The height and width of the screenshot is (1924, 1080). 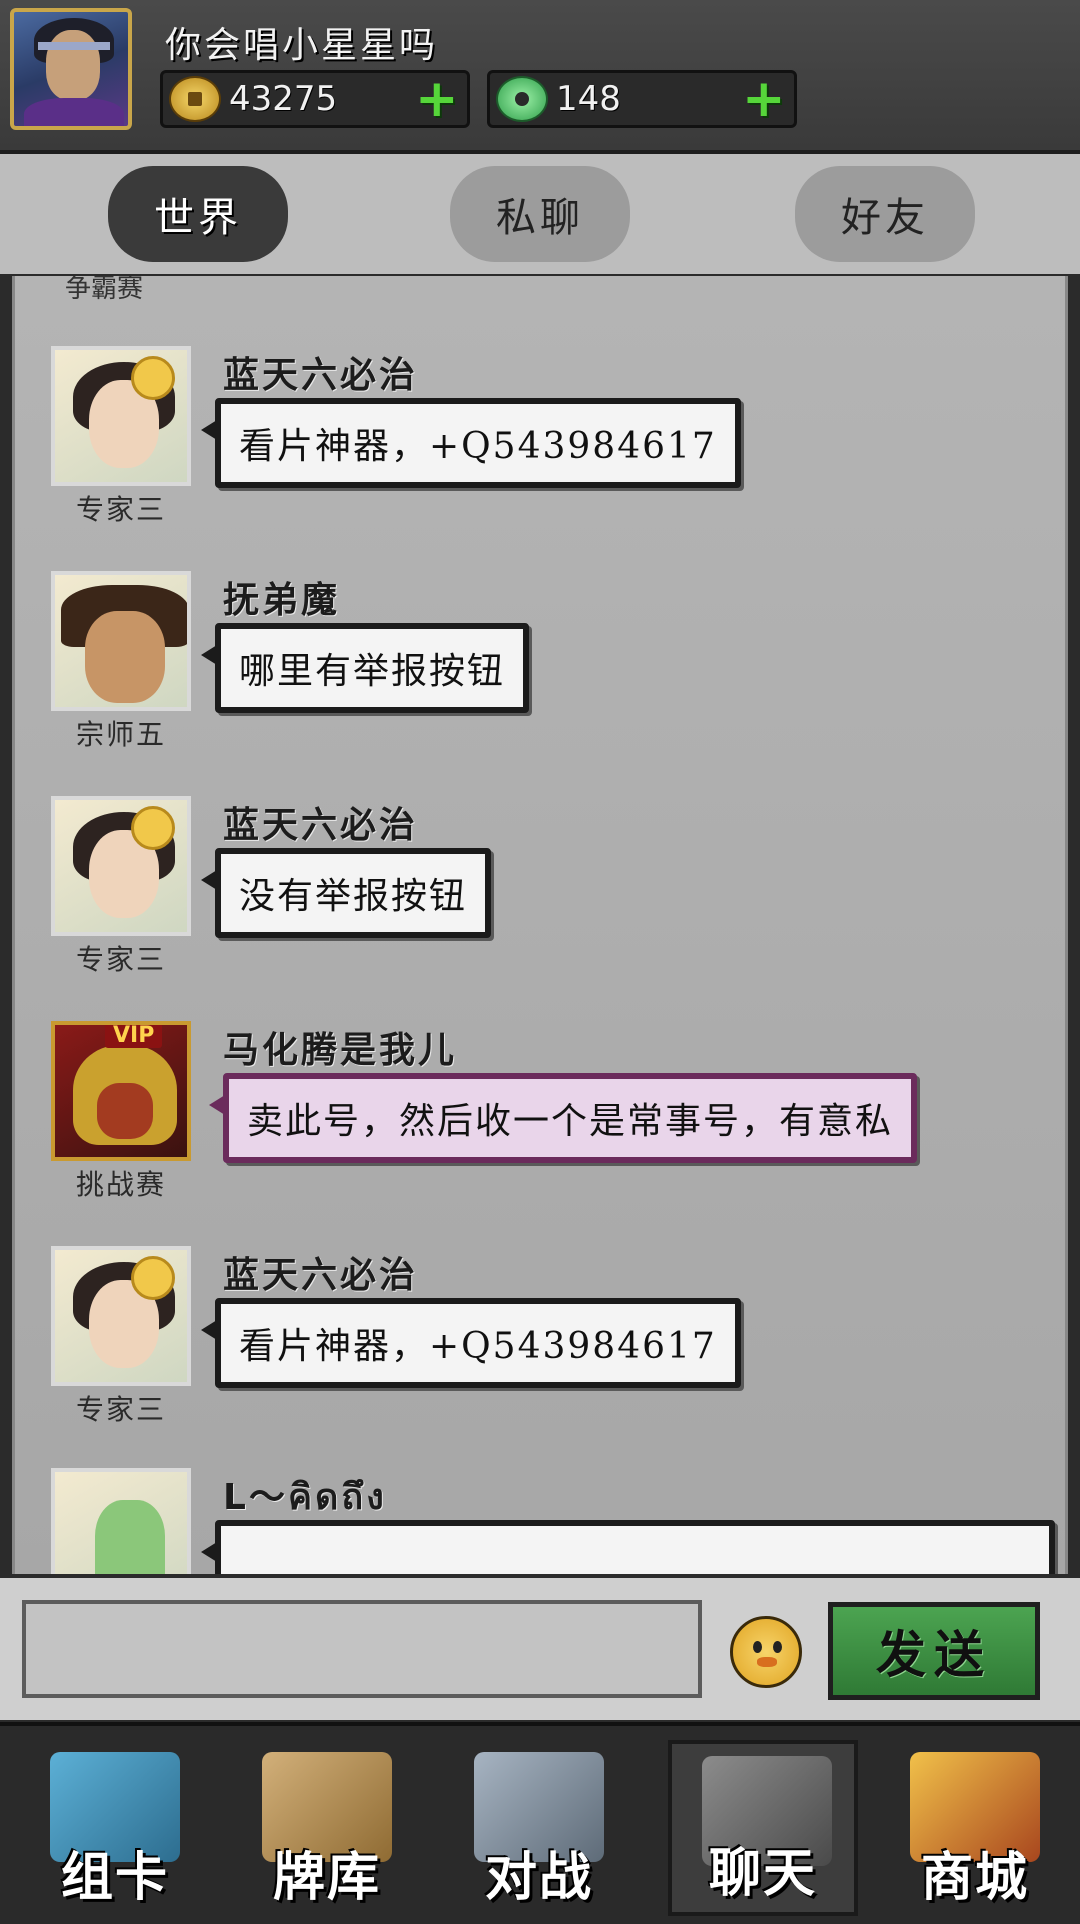 What do you see at coordinates (327, 1828) in the screenshot?
I see `nav-card-library: 牌库` at bounding box center [327, 1828].